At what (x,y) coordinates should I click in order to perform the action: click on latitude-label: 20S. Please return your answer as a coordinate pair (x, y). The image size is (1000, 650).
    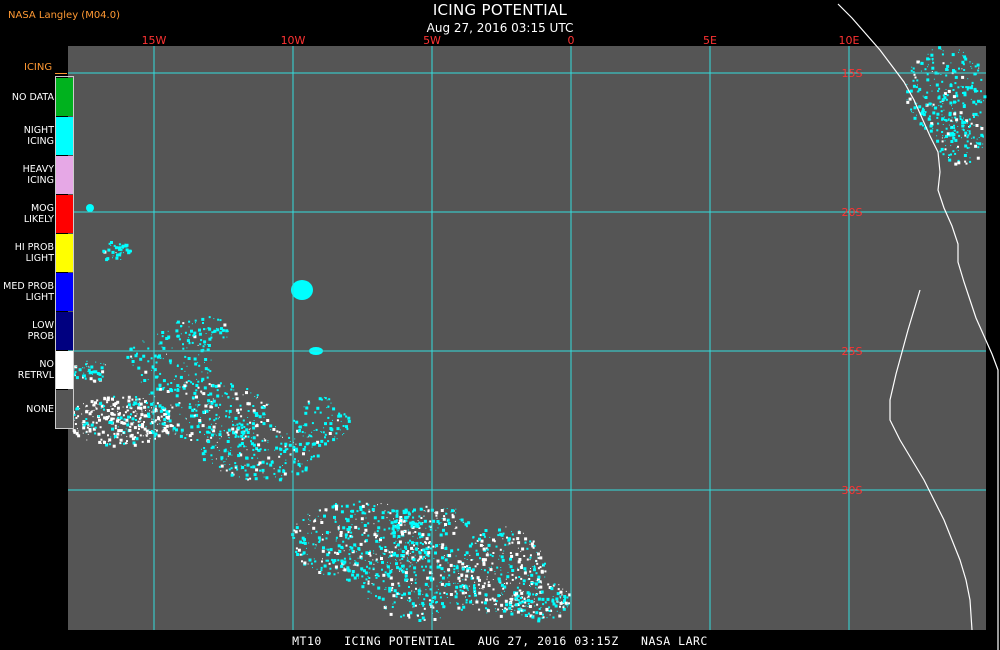
    Looking at the image, I should click on (852, 212).